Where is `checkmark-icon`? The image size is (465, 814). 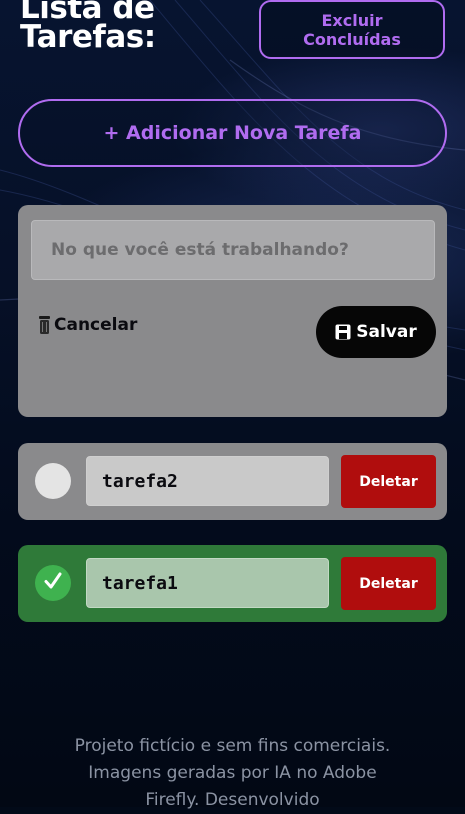 checkmark-icon is located at coordinates (53, 583).